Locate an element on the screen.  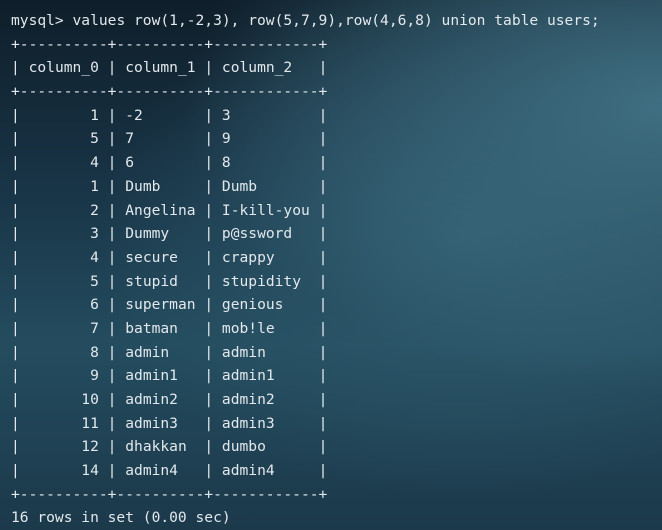
table-cell: 10 is located at coordinates (63, 399).